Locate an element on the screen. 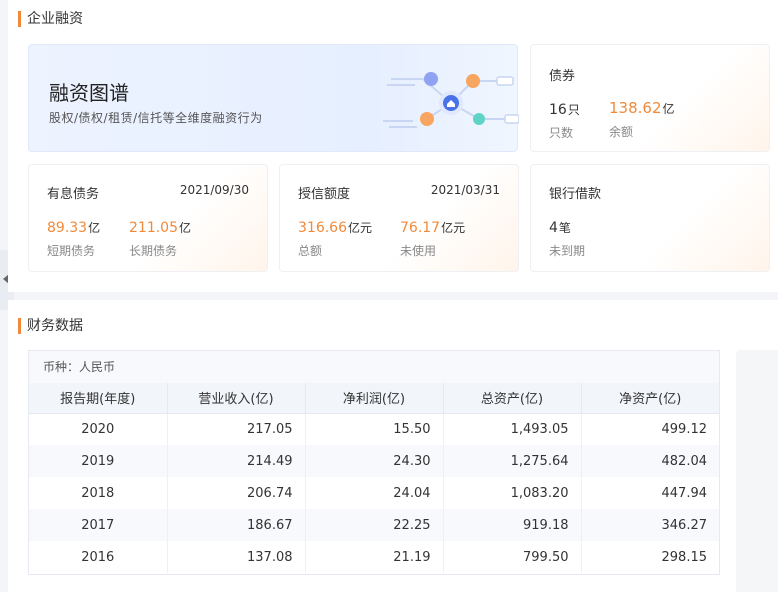 Image resolution: width=778 pixels, height=592 pixels. table-cell: 1,493.05 is located at coordinates (512, 429).